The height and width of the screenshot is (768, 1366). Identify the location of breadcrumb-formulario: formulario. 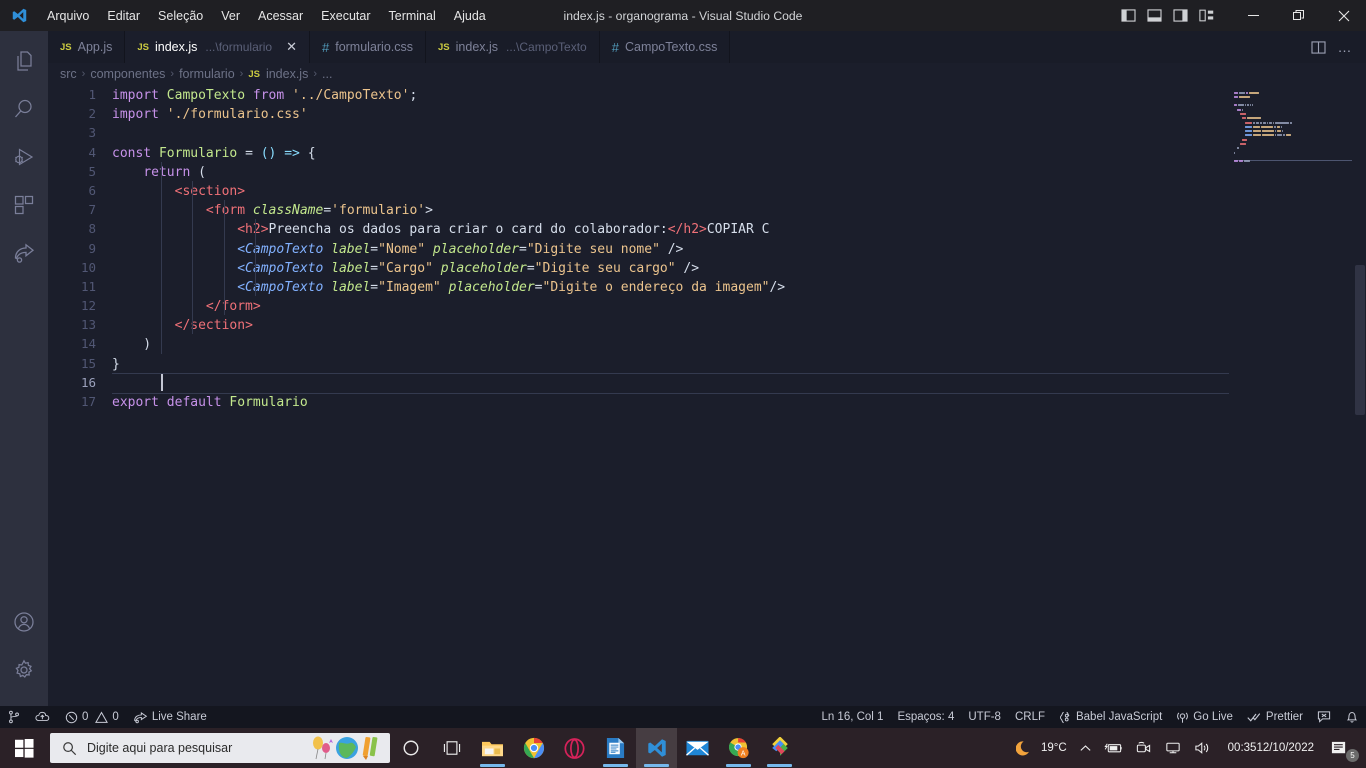
(207, 74).